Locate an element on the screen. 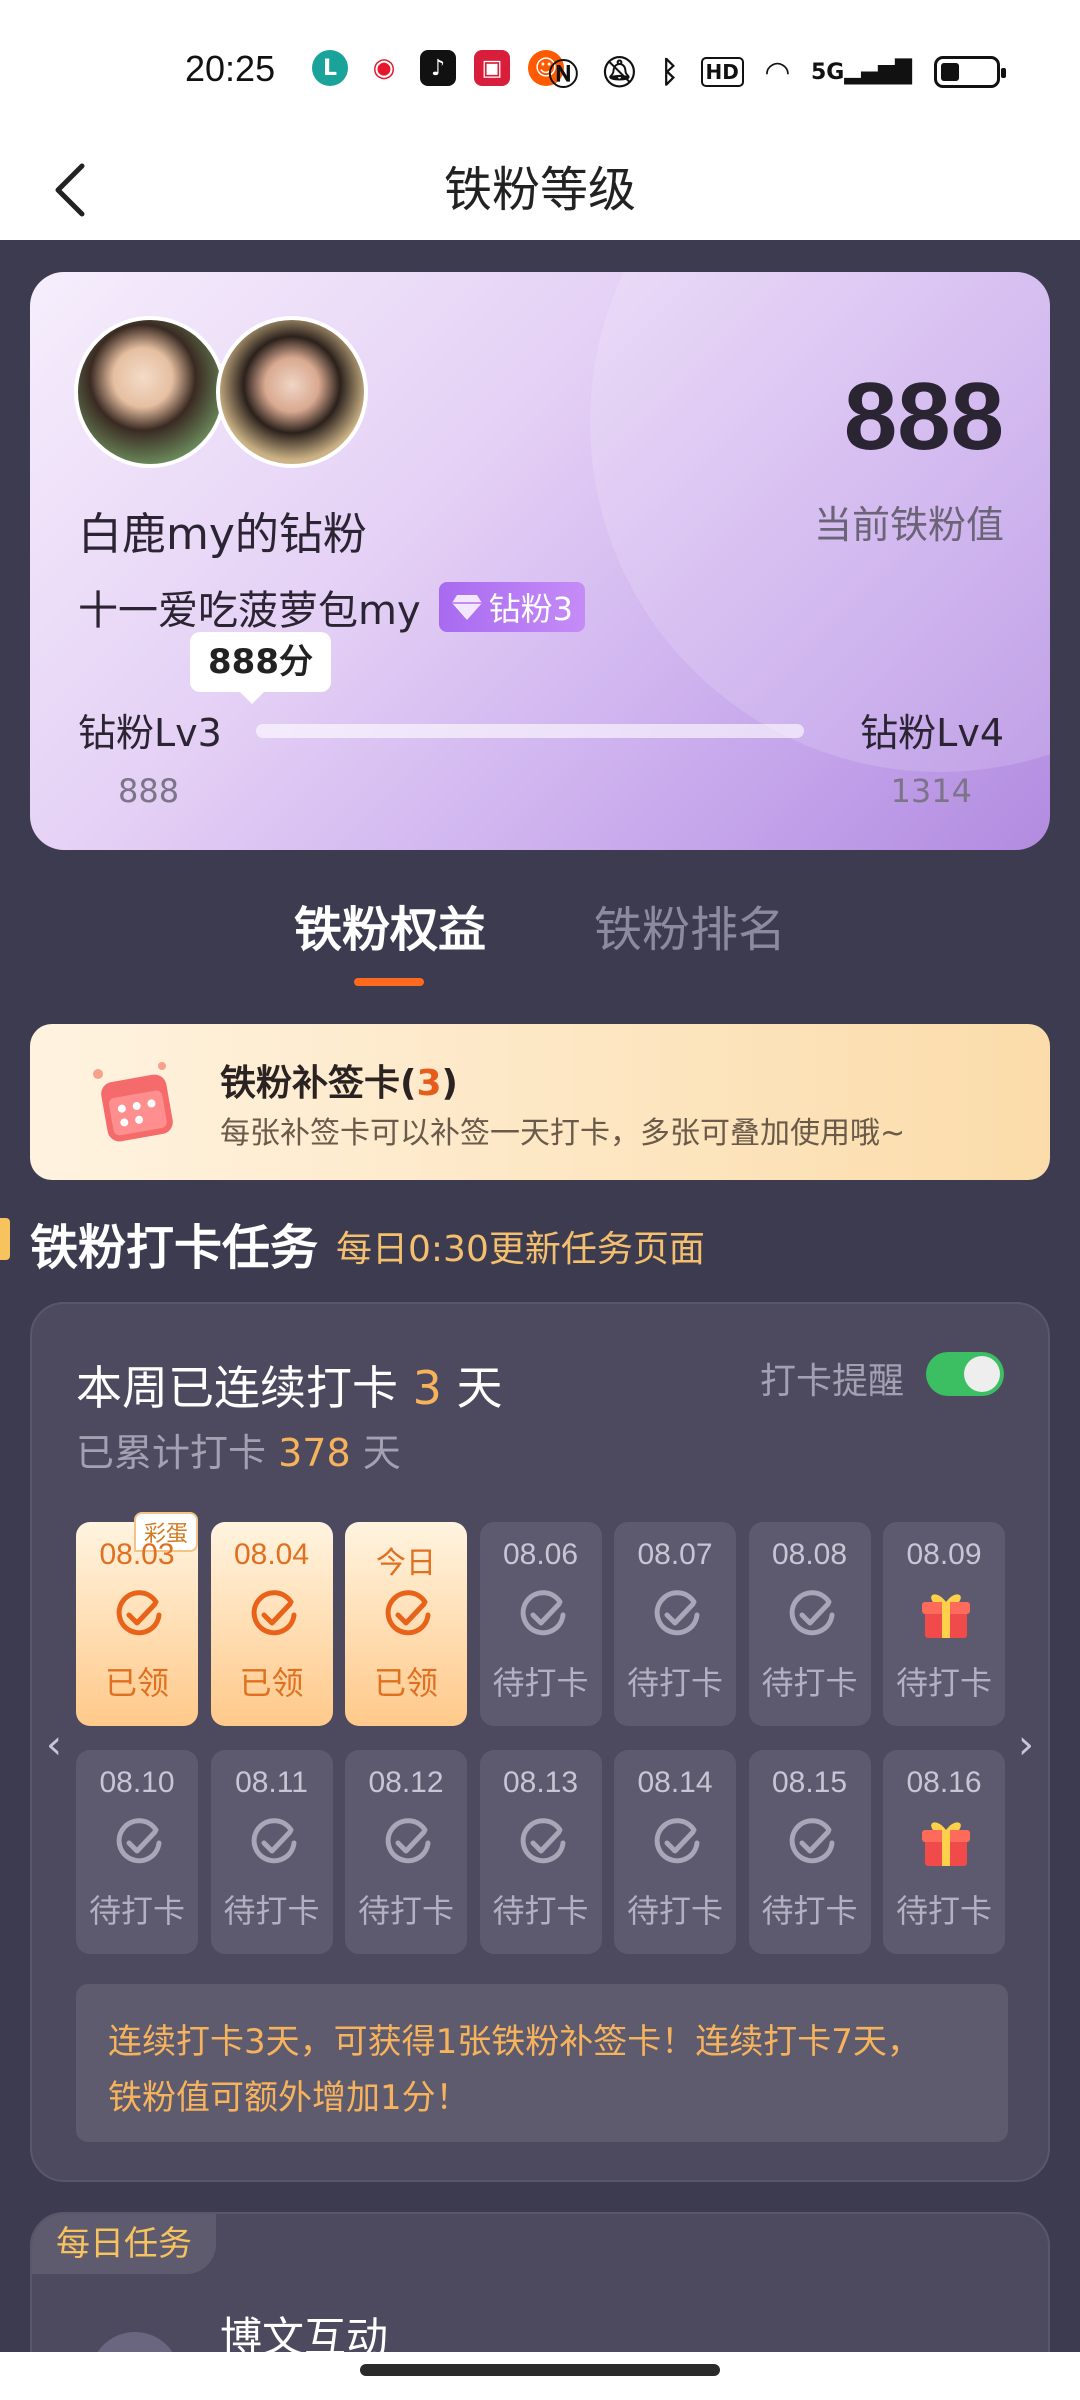 The width and height of the screenshot is (1080, 2400). checkin-day-cell: 08.15 待打卡 is located at coordinates (809, 1852).